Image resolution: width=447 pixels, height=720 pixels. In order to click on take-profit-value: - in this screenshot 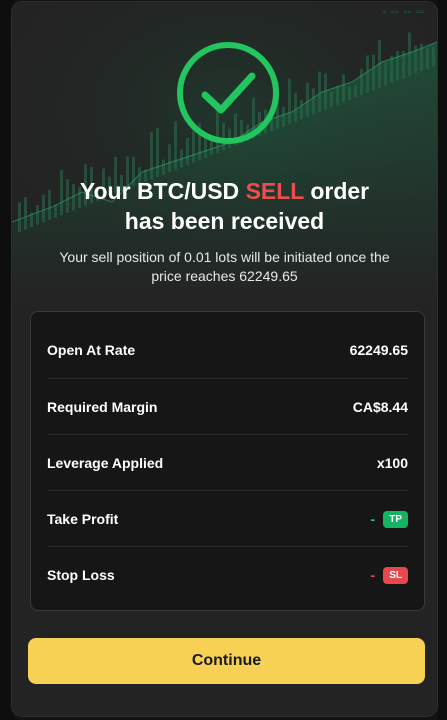, I will do `click(373, 519)`.